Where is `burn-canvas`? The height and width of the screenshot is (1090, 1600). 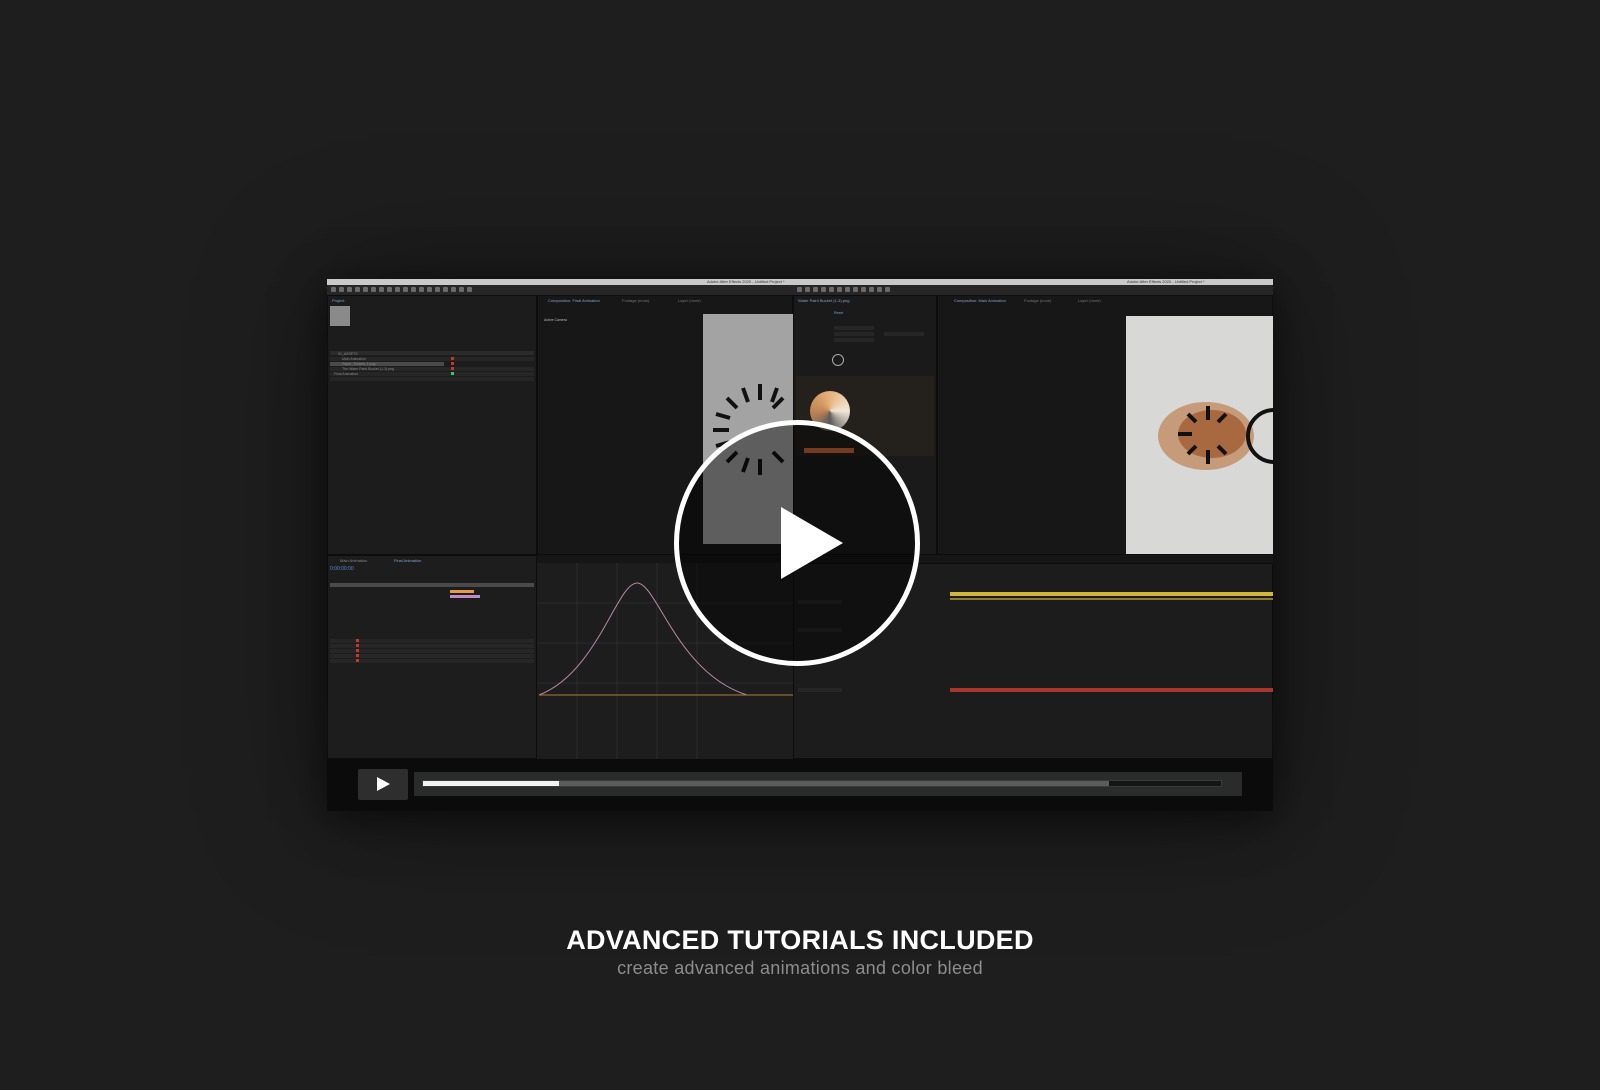 burn-canvas is located at coordinates (1199, 435).